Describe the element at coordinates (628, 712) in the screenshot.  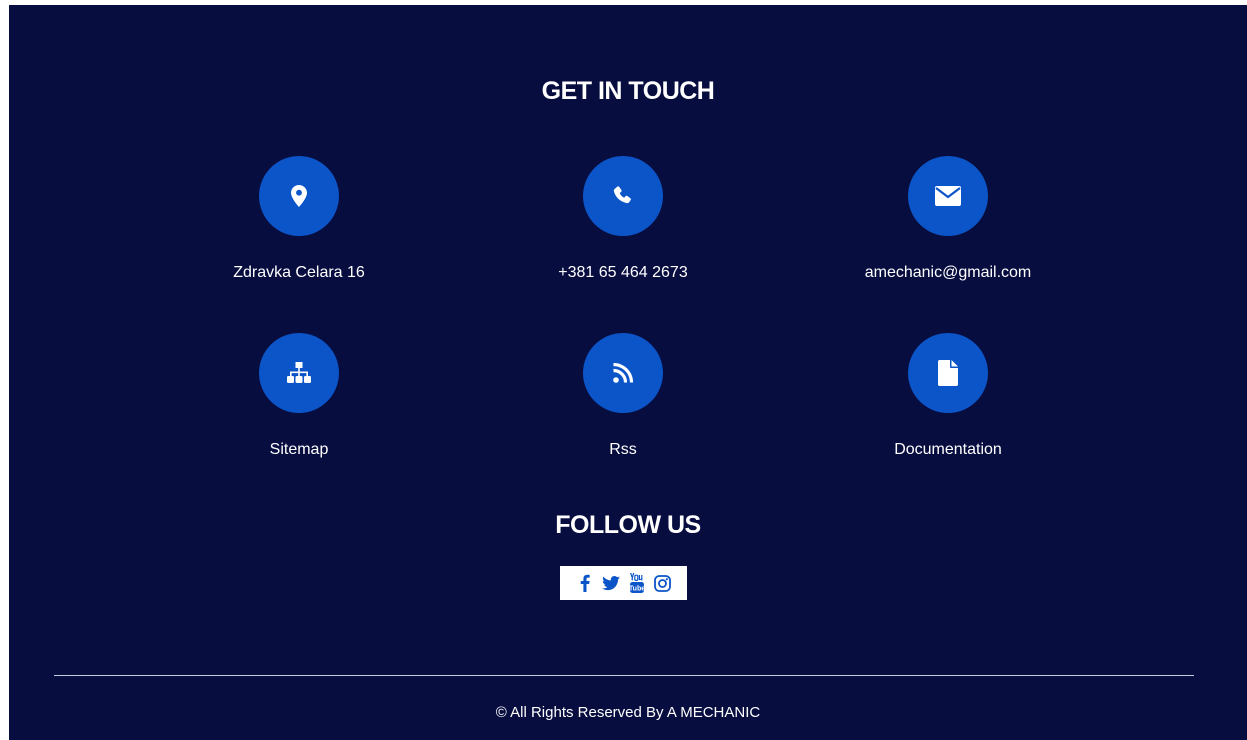
I see `copyright-text: © All Rights Reserved By A MECHANIC` at that location.